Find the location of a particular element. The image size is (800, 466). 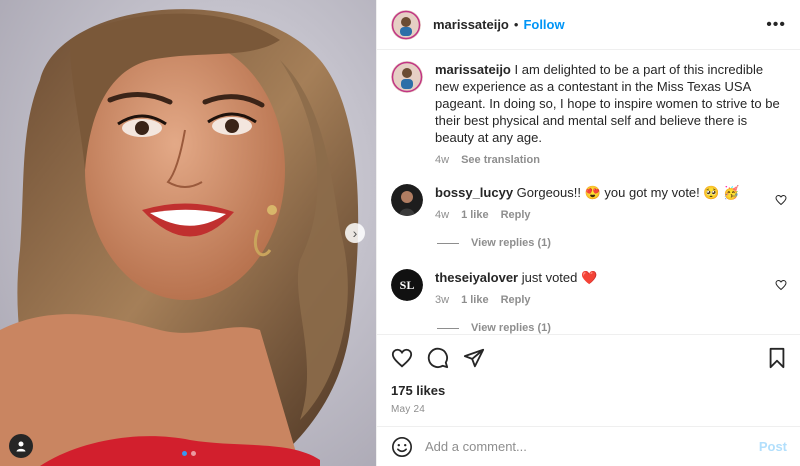

avatar-initials: SL is located at coordinates (407, 285).